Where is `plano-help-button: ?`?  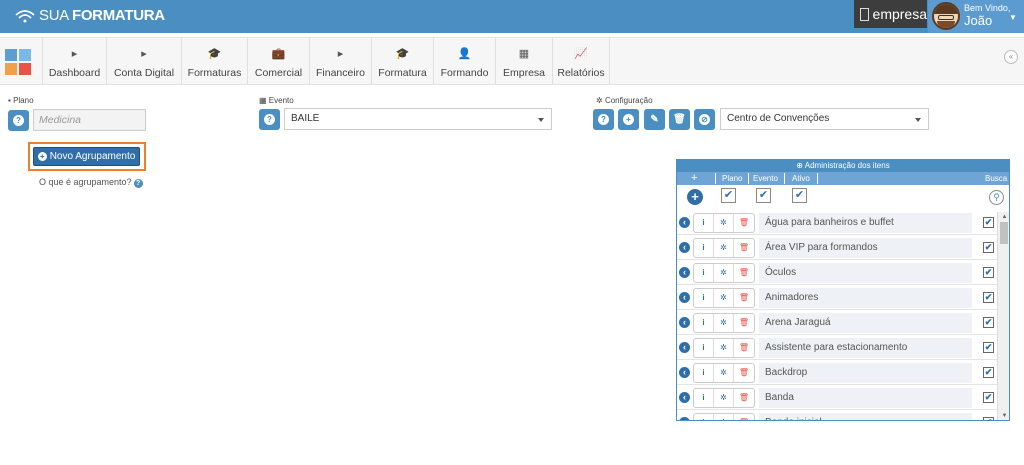 plano-help-button: ? is located at coordinates (18, 120).